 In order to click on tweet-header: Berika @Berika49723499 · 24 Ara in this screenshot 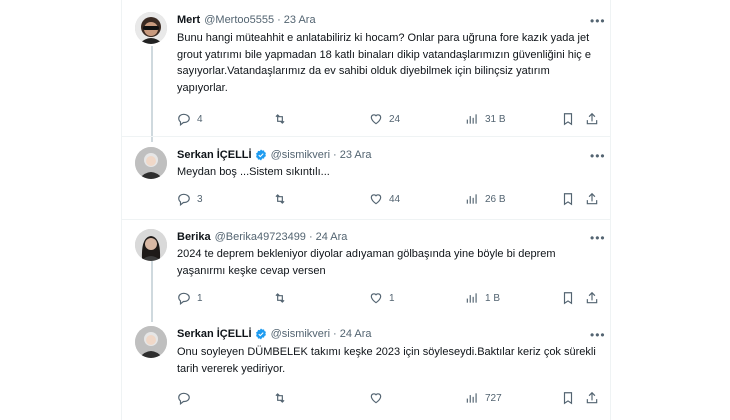, I will do `click(262, 237)`.